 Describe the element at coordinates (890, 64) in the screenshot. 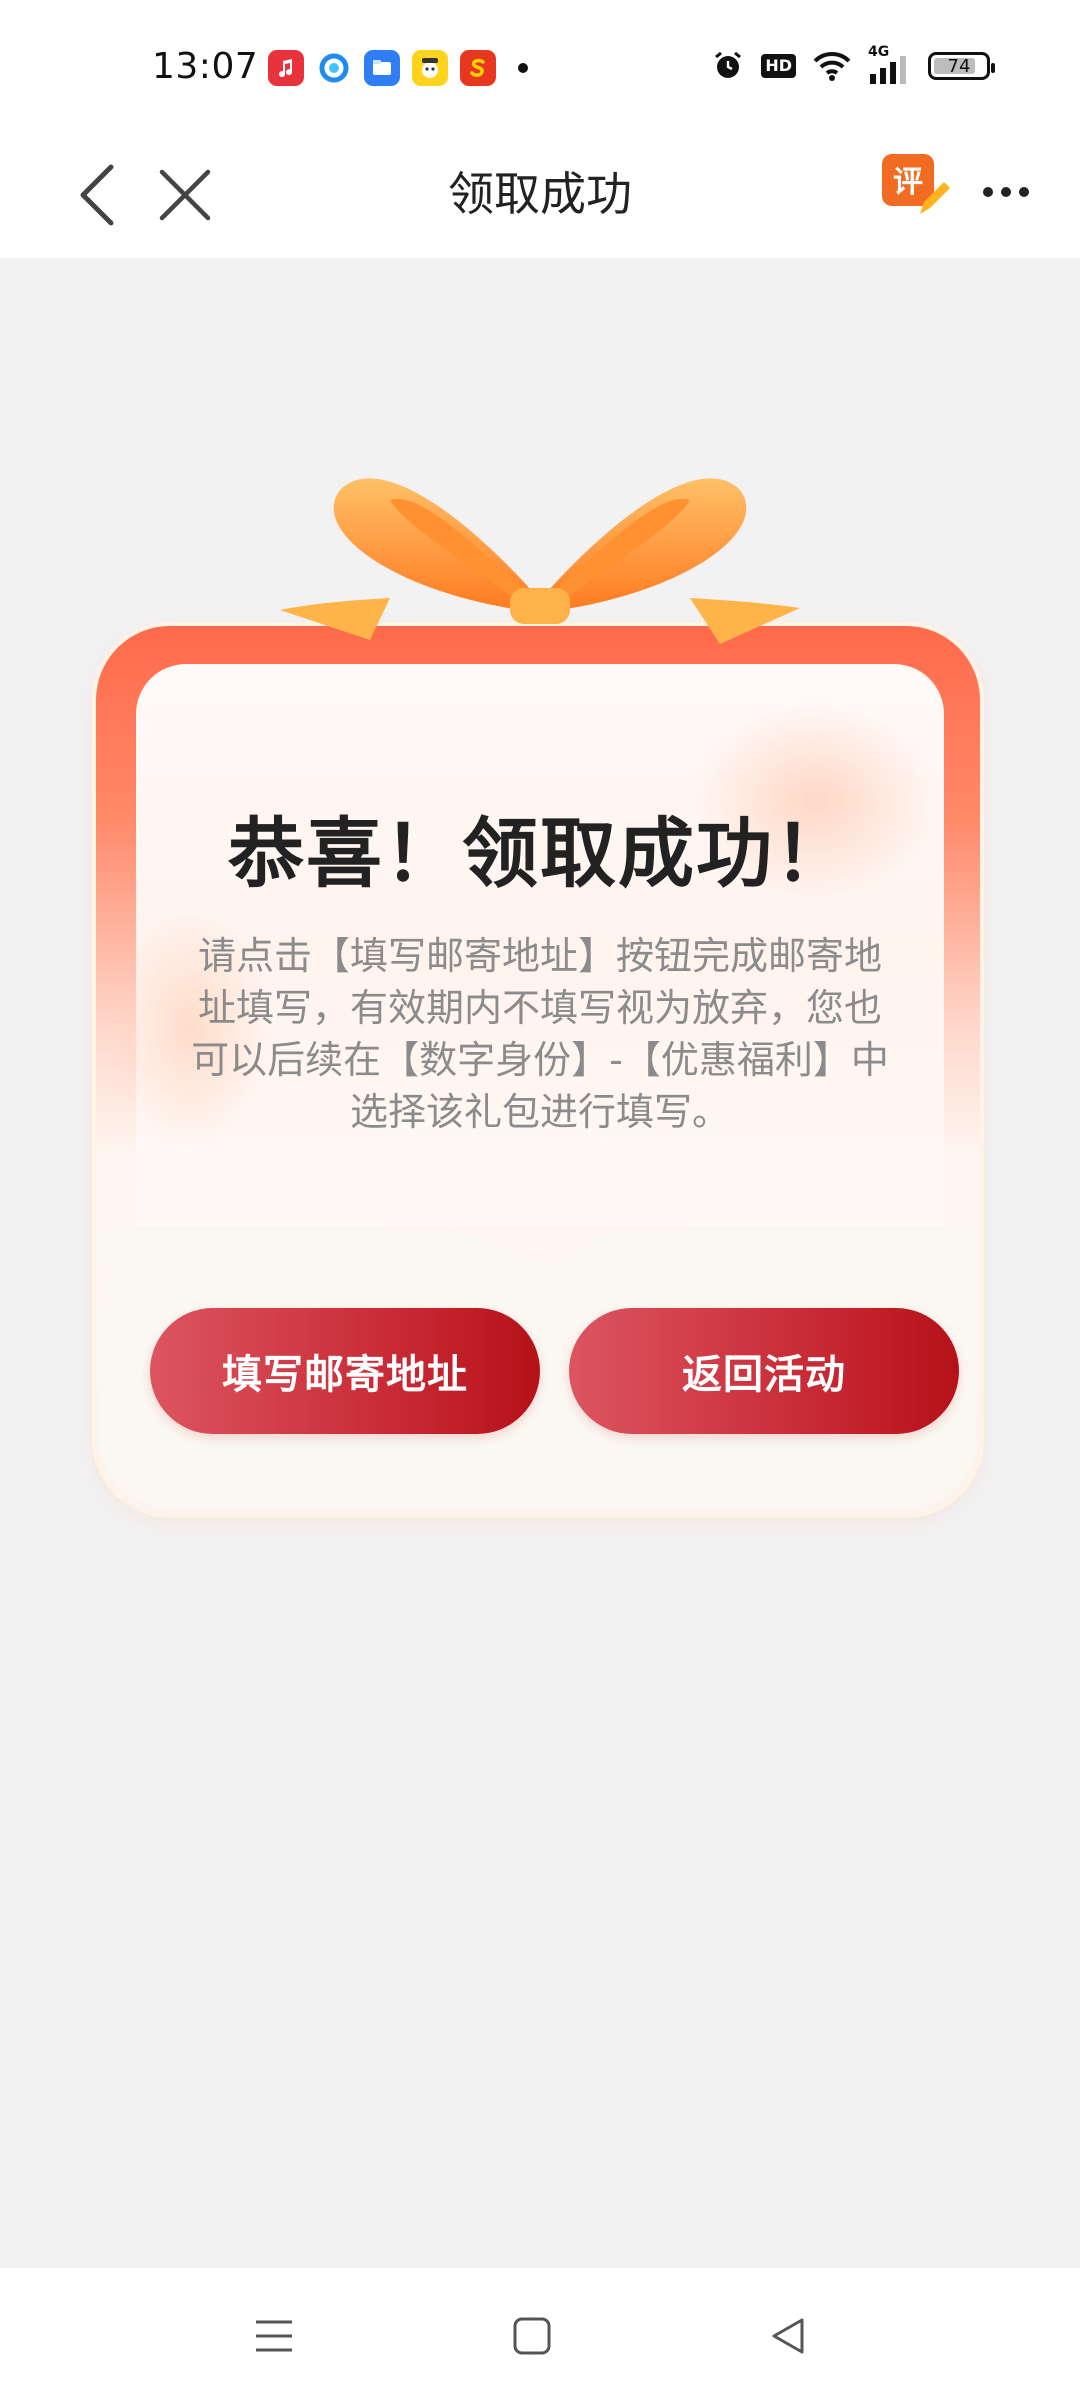

I see `signal-4g-icon: 4G` at that location.